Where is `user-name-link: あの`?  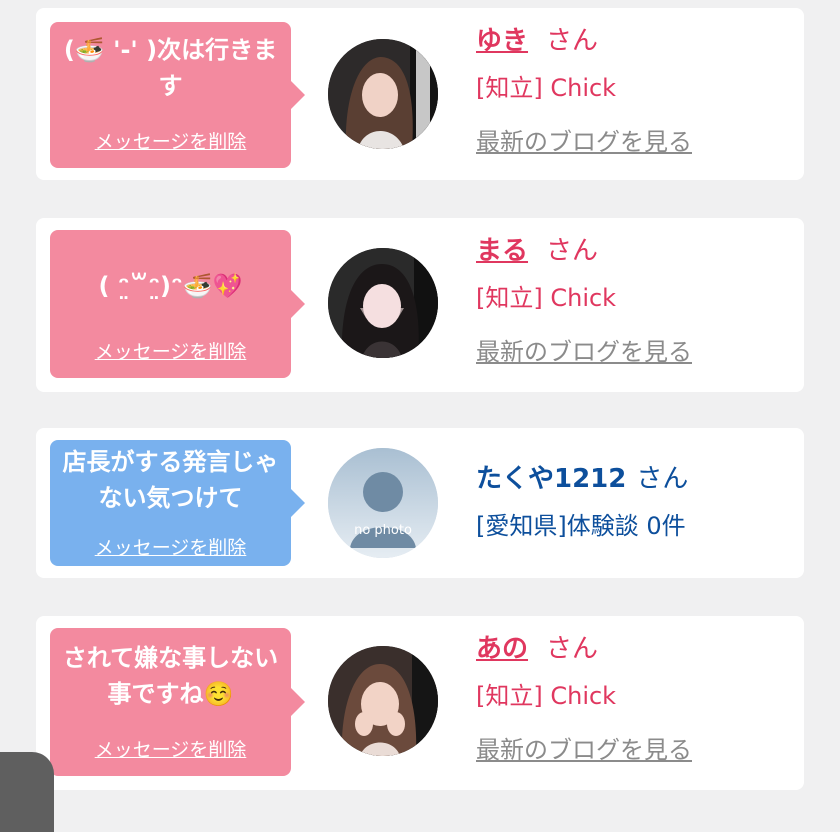
user-name-link: あの is located at coordinates (502, 649).